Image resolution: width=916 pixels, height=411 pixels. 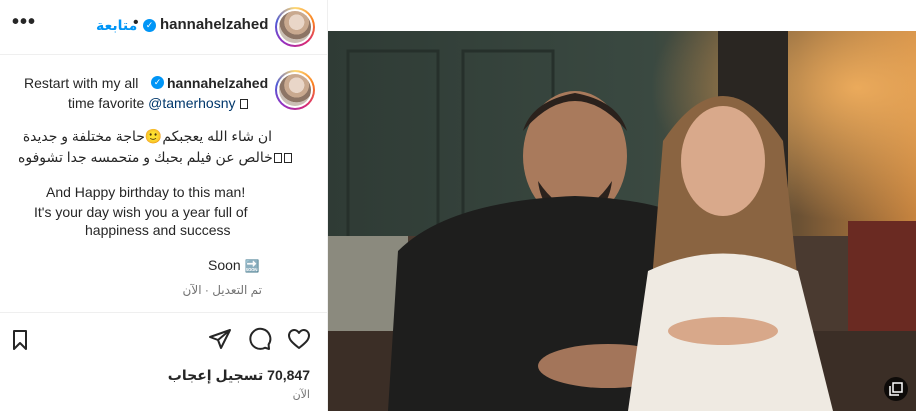 I want to click on edited-label: تم التعديل · الآن, so click(x=222, y=290).